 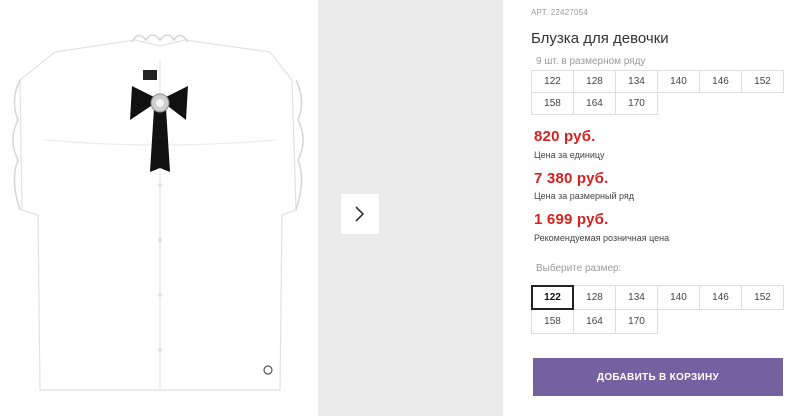 I want to click on article-number: АРТ. 22427054, so click(x=559, y=12).